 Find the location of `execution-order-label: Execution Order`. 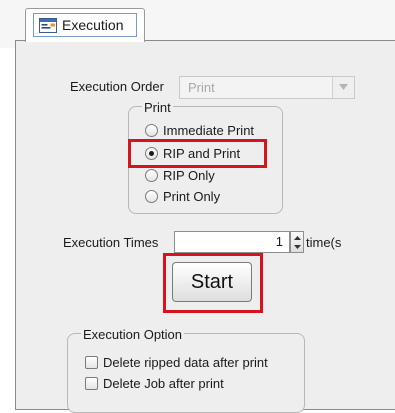

execution-order-label: Execution Order is located at coordinates (117, 86).